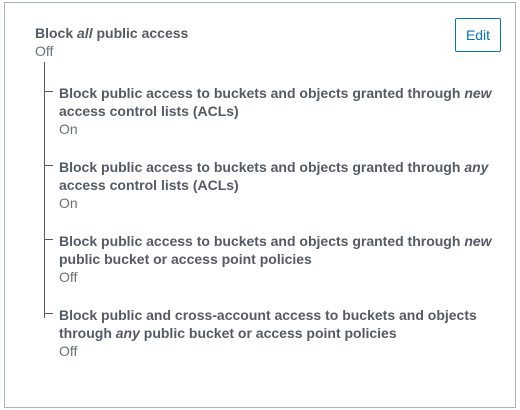  I want to click on title-text-start: Block, so click(56, 33).